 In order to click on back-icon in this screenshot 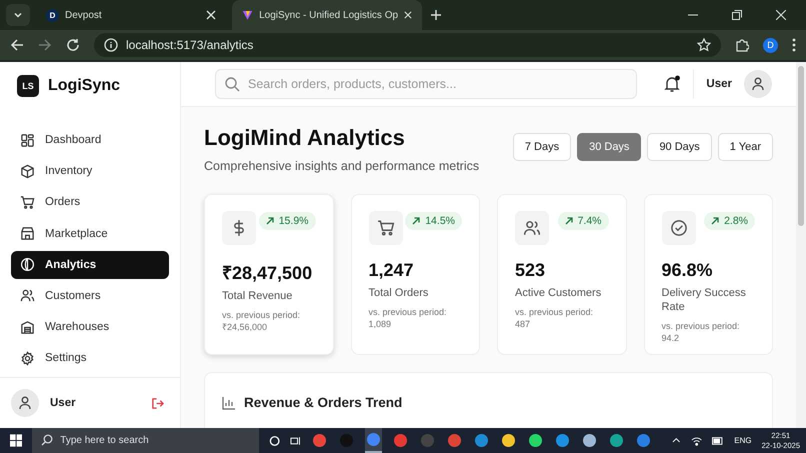, I will do `click(17, 45)`.